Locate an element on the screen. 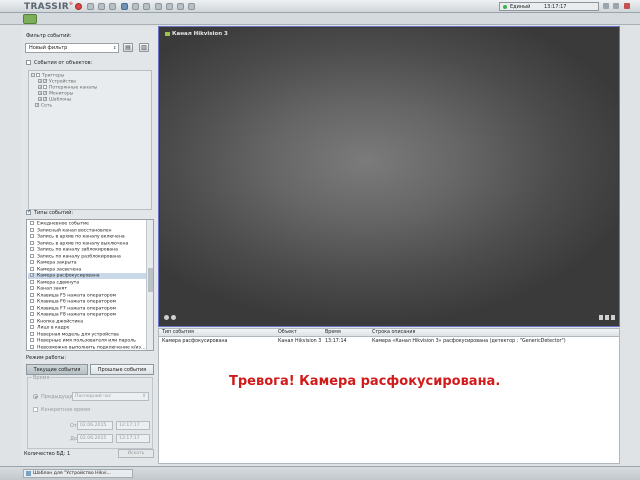 Image resolution: width=640 pixels, height=480 pixels. network-icon is located at coordinates (169, 6).